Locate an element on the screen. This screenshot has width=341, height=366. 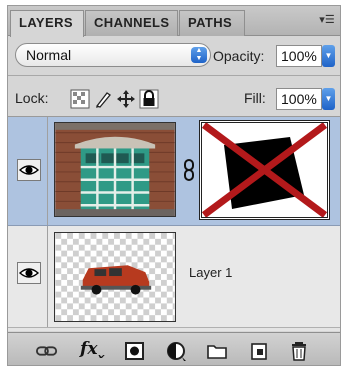
blend-mode-value: Normal is located at coordinates (49, 55).